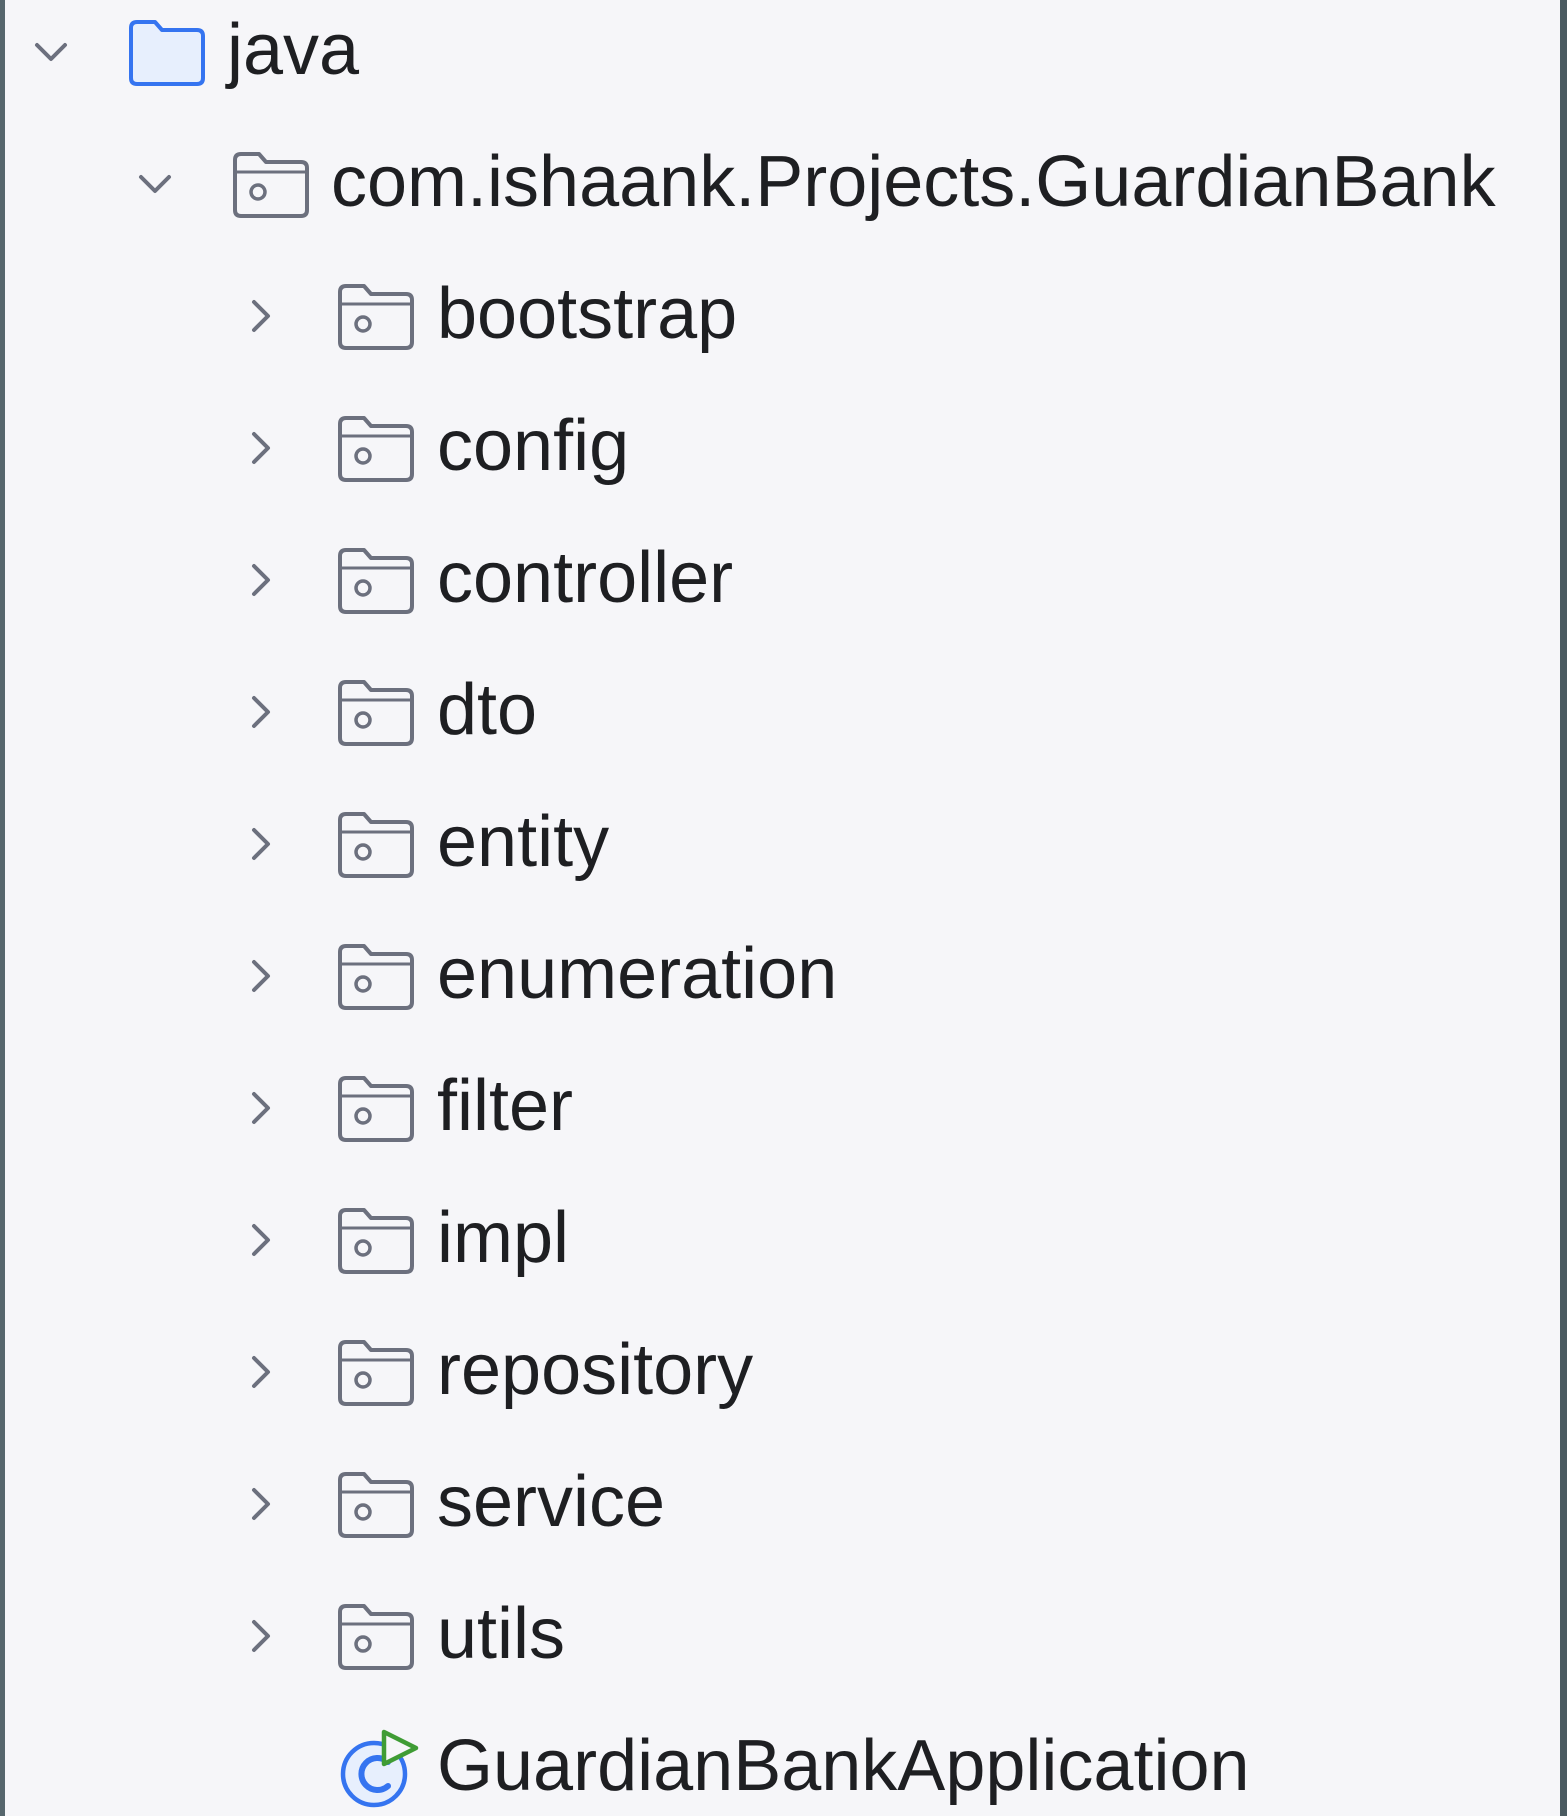 This screenshot has width=1567, height=1816. I want to click on tree-item-package-root: com.ishaank.Projects.GuardianBank, so click(782, 184).